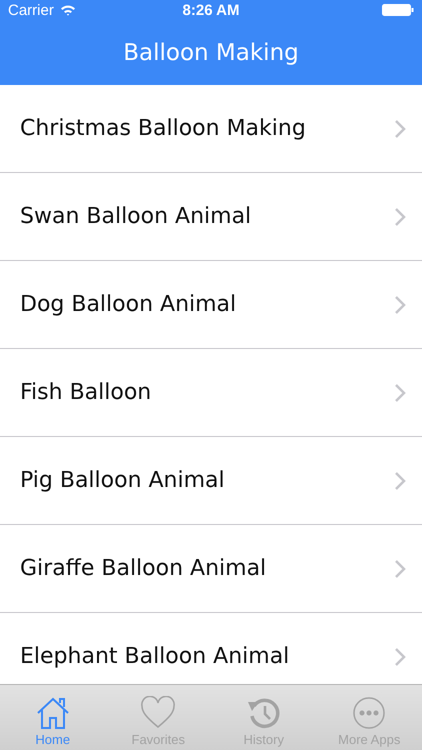  I want to click on list-item: Fish Balloon, so click(211, 393).